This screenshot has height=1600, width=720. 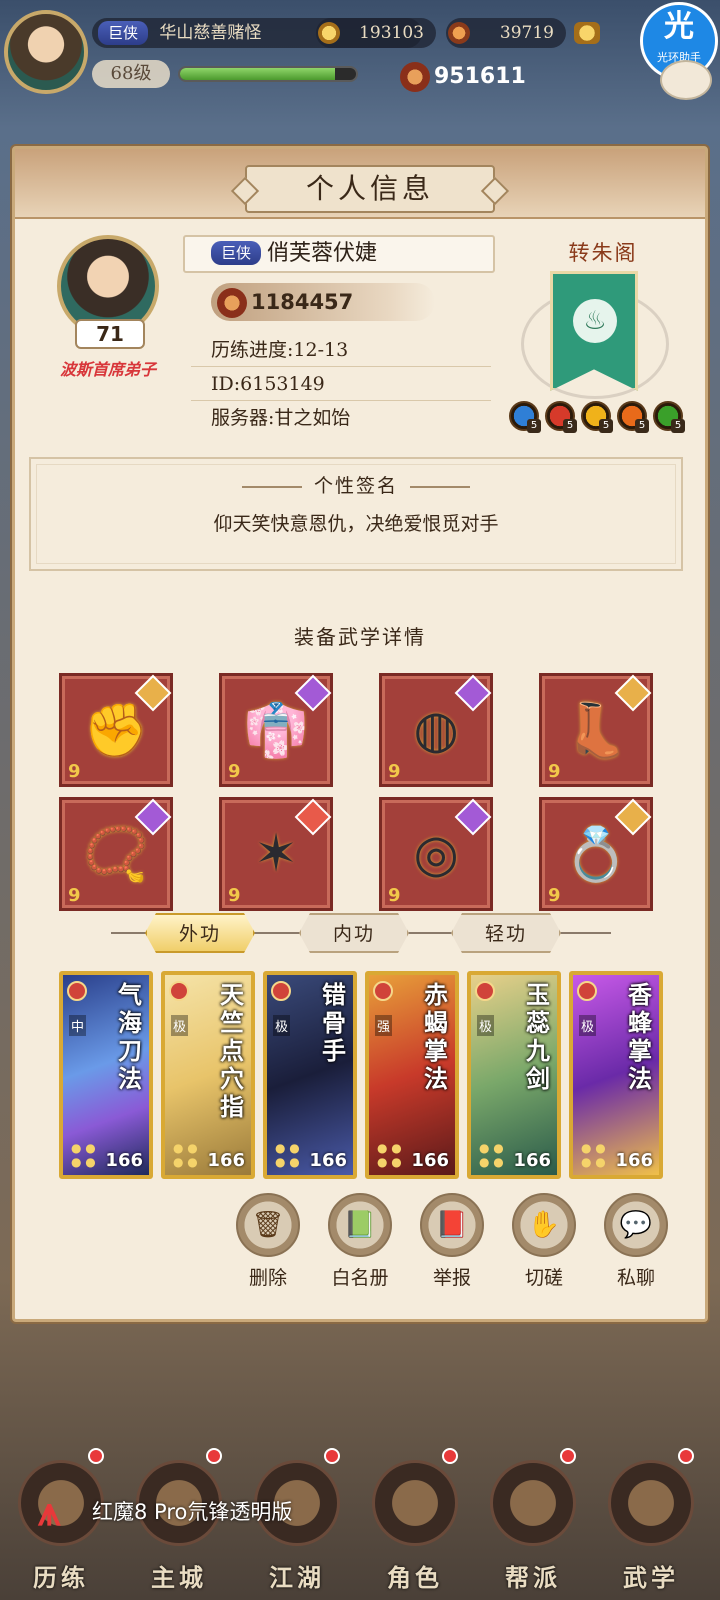 I want to click on skill-grade: 中, so click(x=78, y=1025).